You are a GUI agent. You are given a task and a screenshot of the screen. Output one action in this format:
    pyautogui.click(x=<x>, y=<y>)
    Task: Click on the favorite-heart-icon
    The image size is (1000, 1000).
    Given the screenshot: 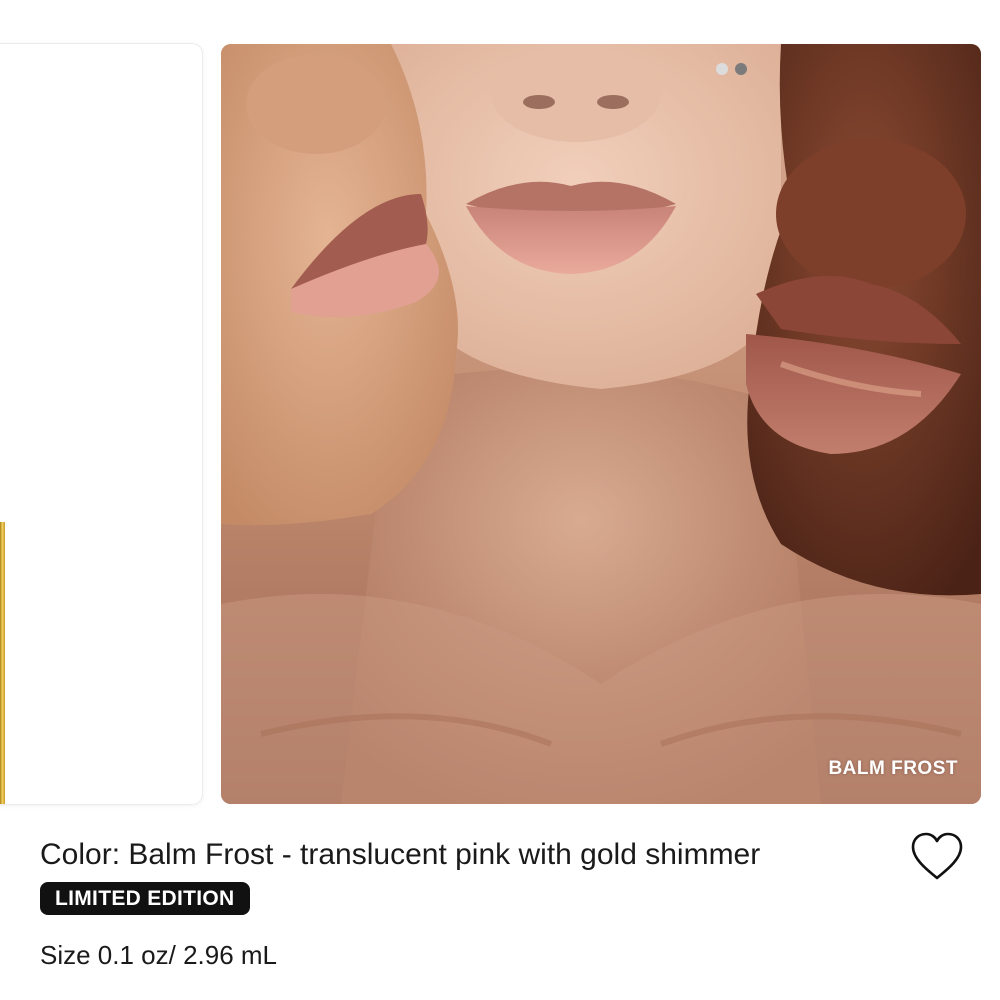 What is the action you would take?
    pyautogui.click(x=937, y=857)
    